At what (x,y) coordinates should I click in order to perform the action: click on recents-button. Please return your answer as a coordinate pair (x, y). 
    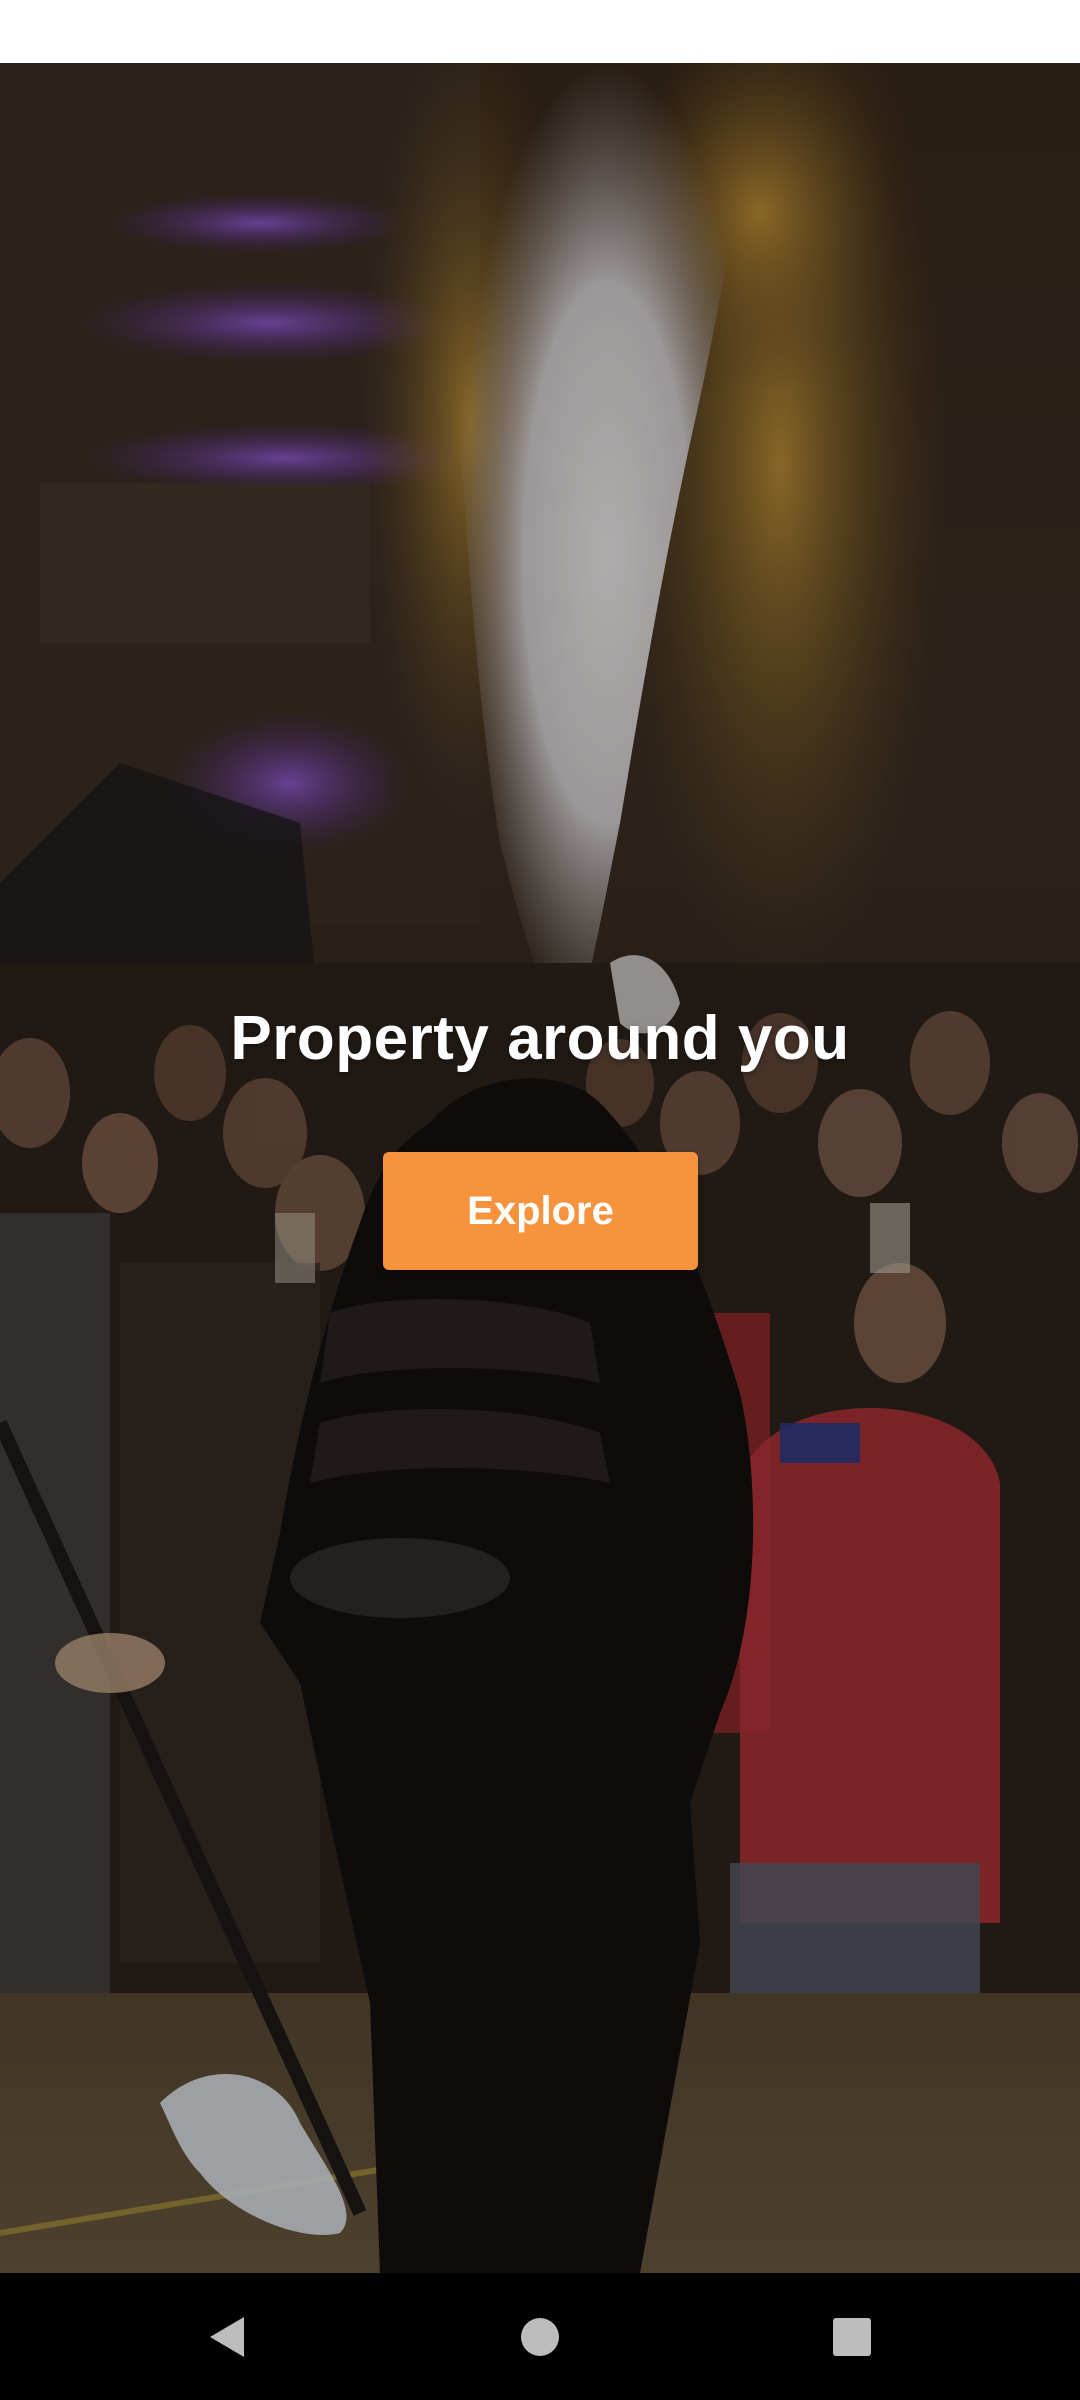
    Looking at the image, I should click on (852, 2336).